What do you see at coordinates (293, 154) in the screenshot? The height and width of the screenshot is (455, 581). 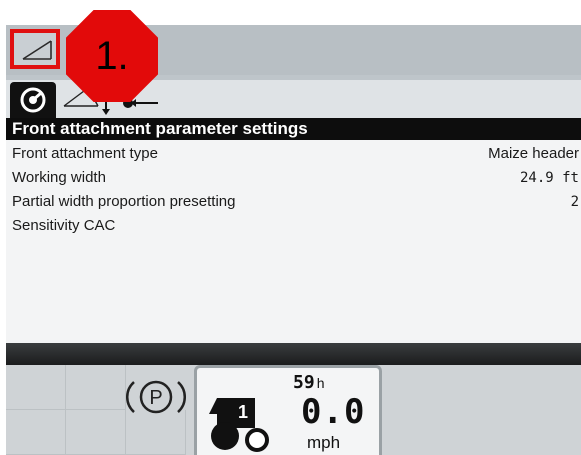 I see `param-row-attachment-type: Front attachment type Maize header` at bounding box center [293, 154].